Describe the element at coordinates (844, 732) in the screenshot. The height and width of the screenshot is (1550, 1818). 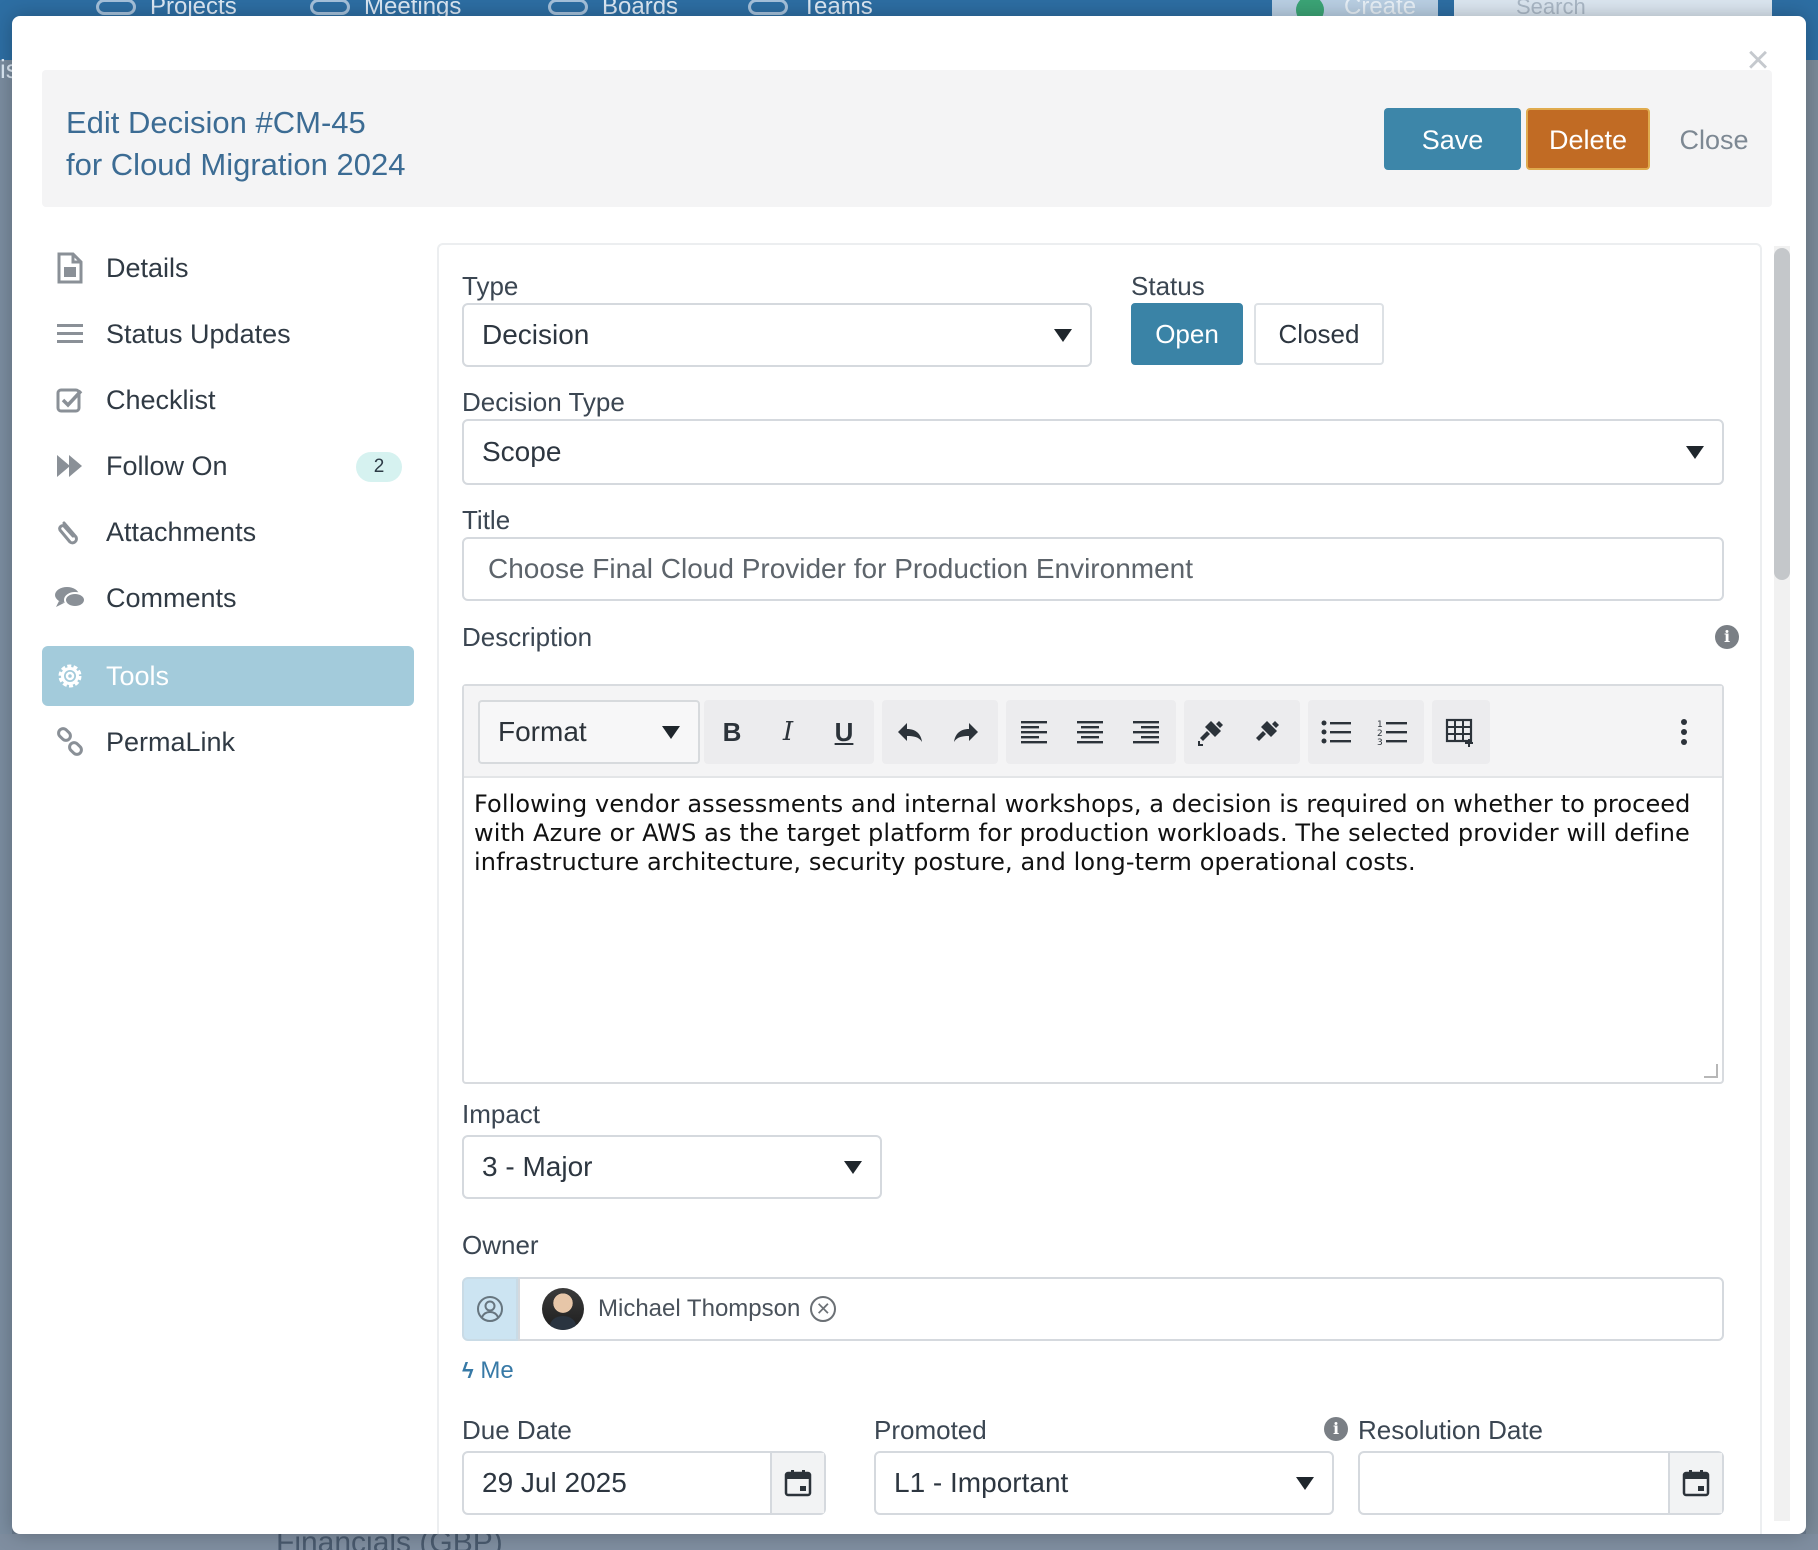
I see `underline-icon: U` at that location.